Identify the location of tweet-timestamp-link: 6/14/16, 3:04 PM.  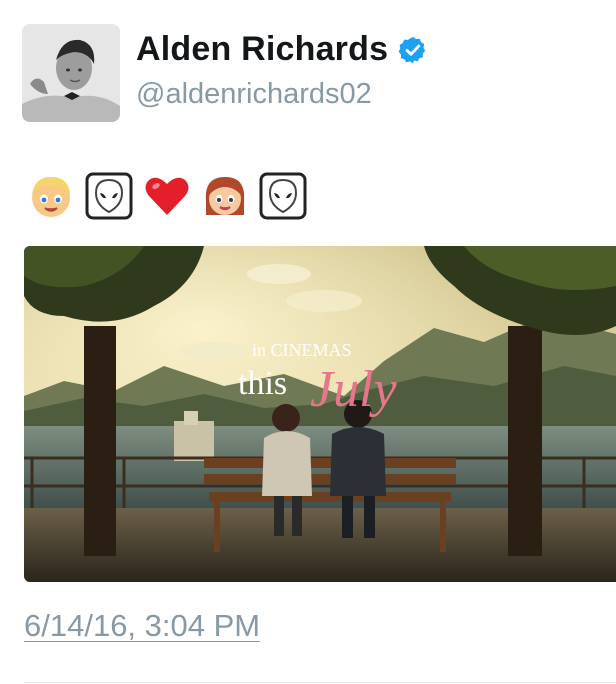
(142, 626).